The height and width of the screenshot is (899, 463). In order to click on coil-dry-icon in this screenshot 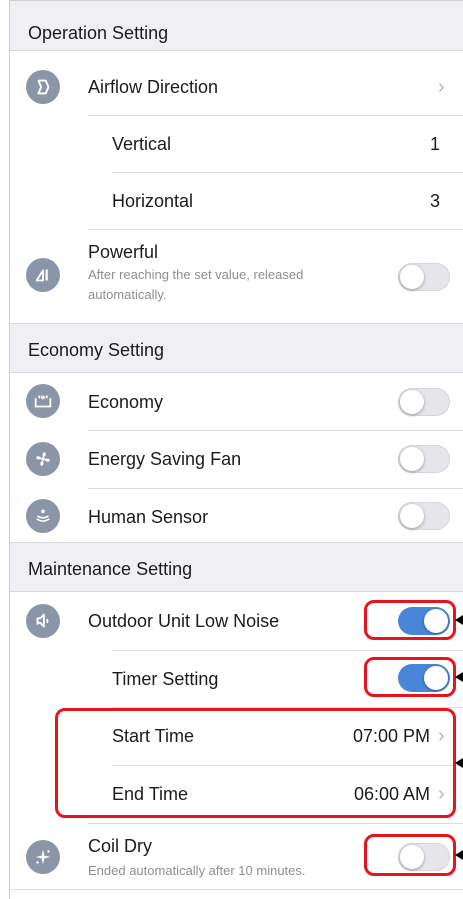, I will do `click(43, 857)`.